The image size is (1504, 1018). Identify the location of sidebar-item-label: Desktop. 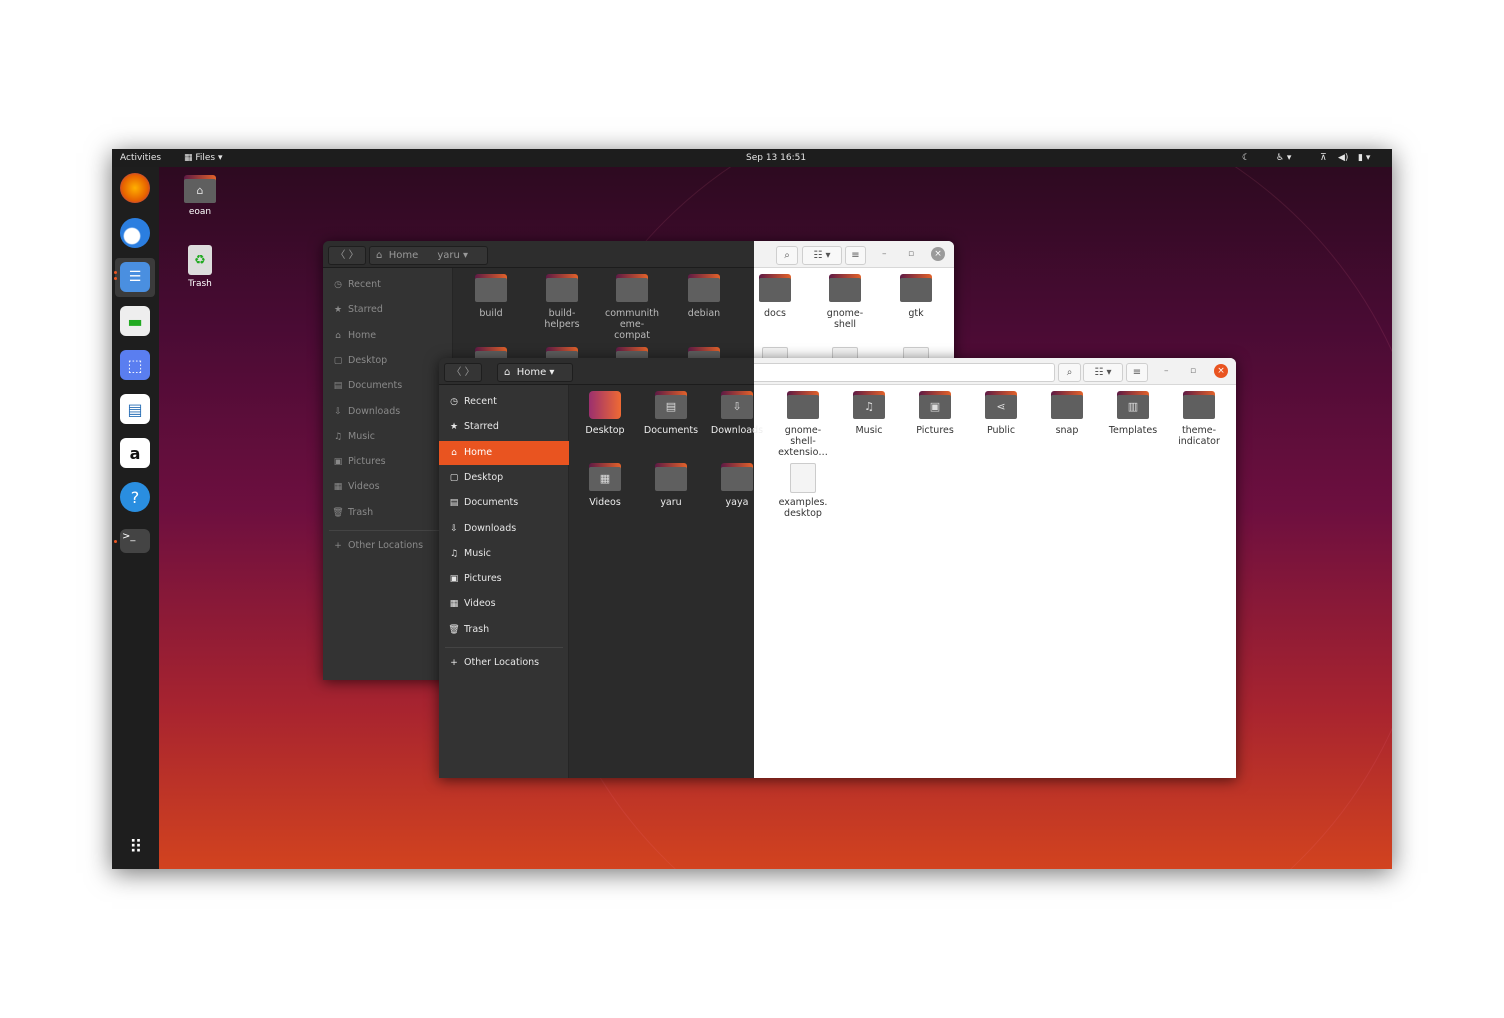
(484, 477).